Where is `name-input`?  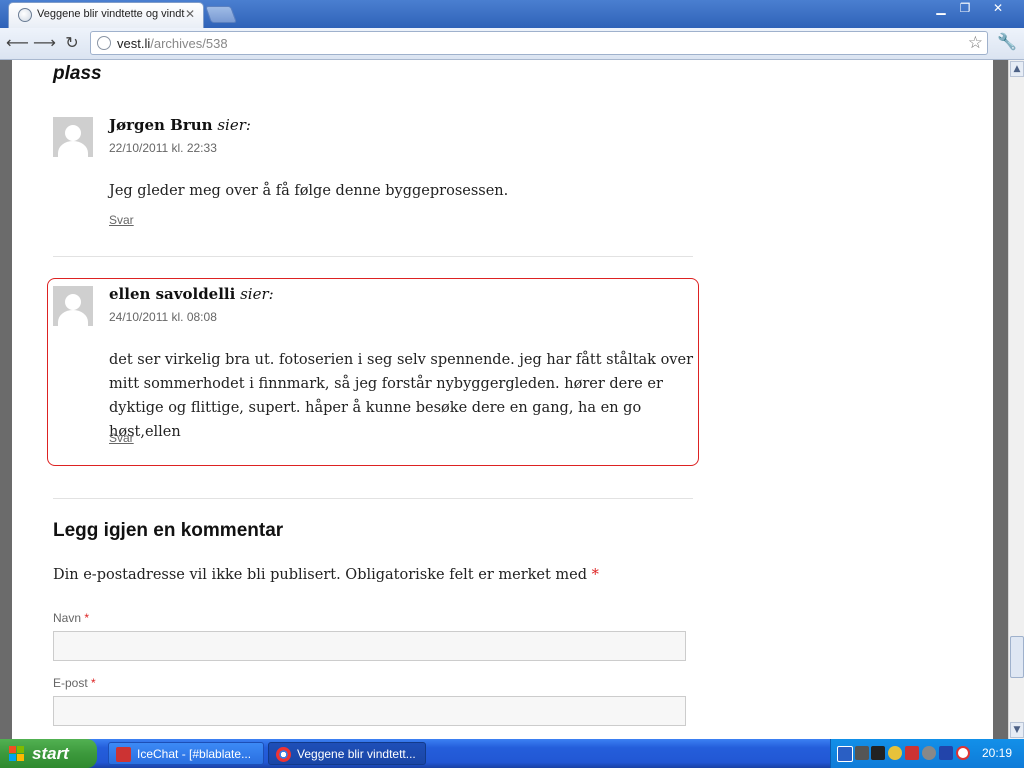
name-input is located at coordinates (369, 646).